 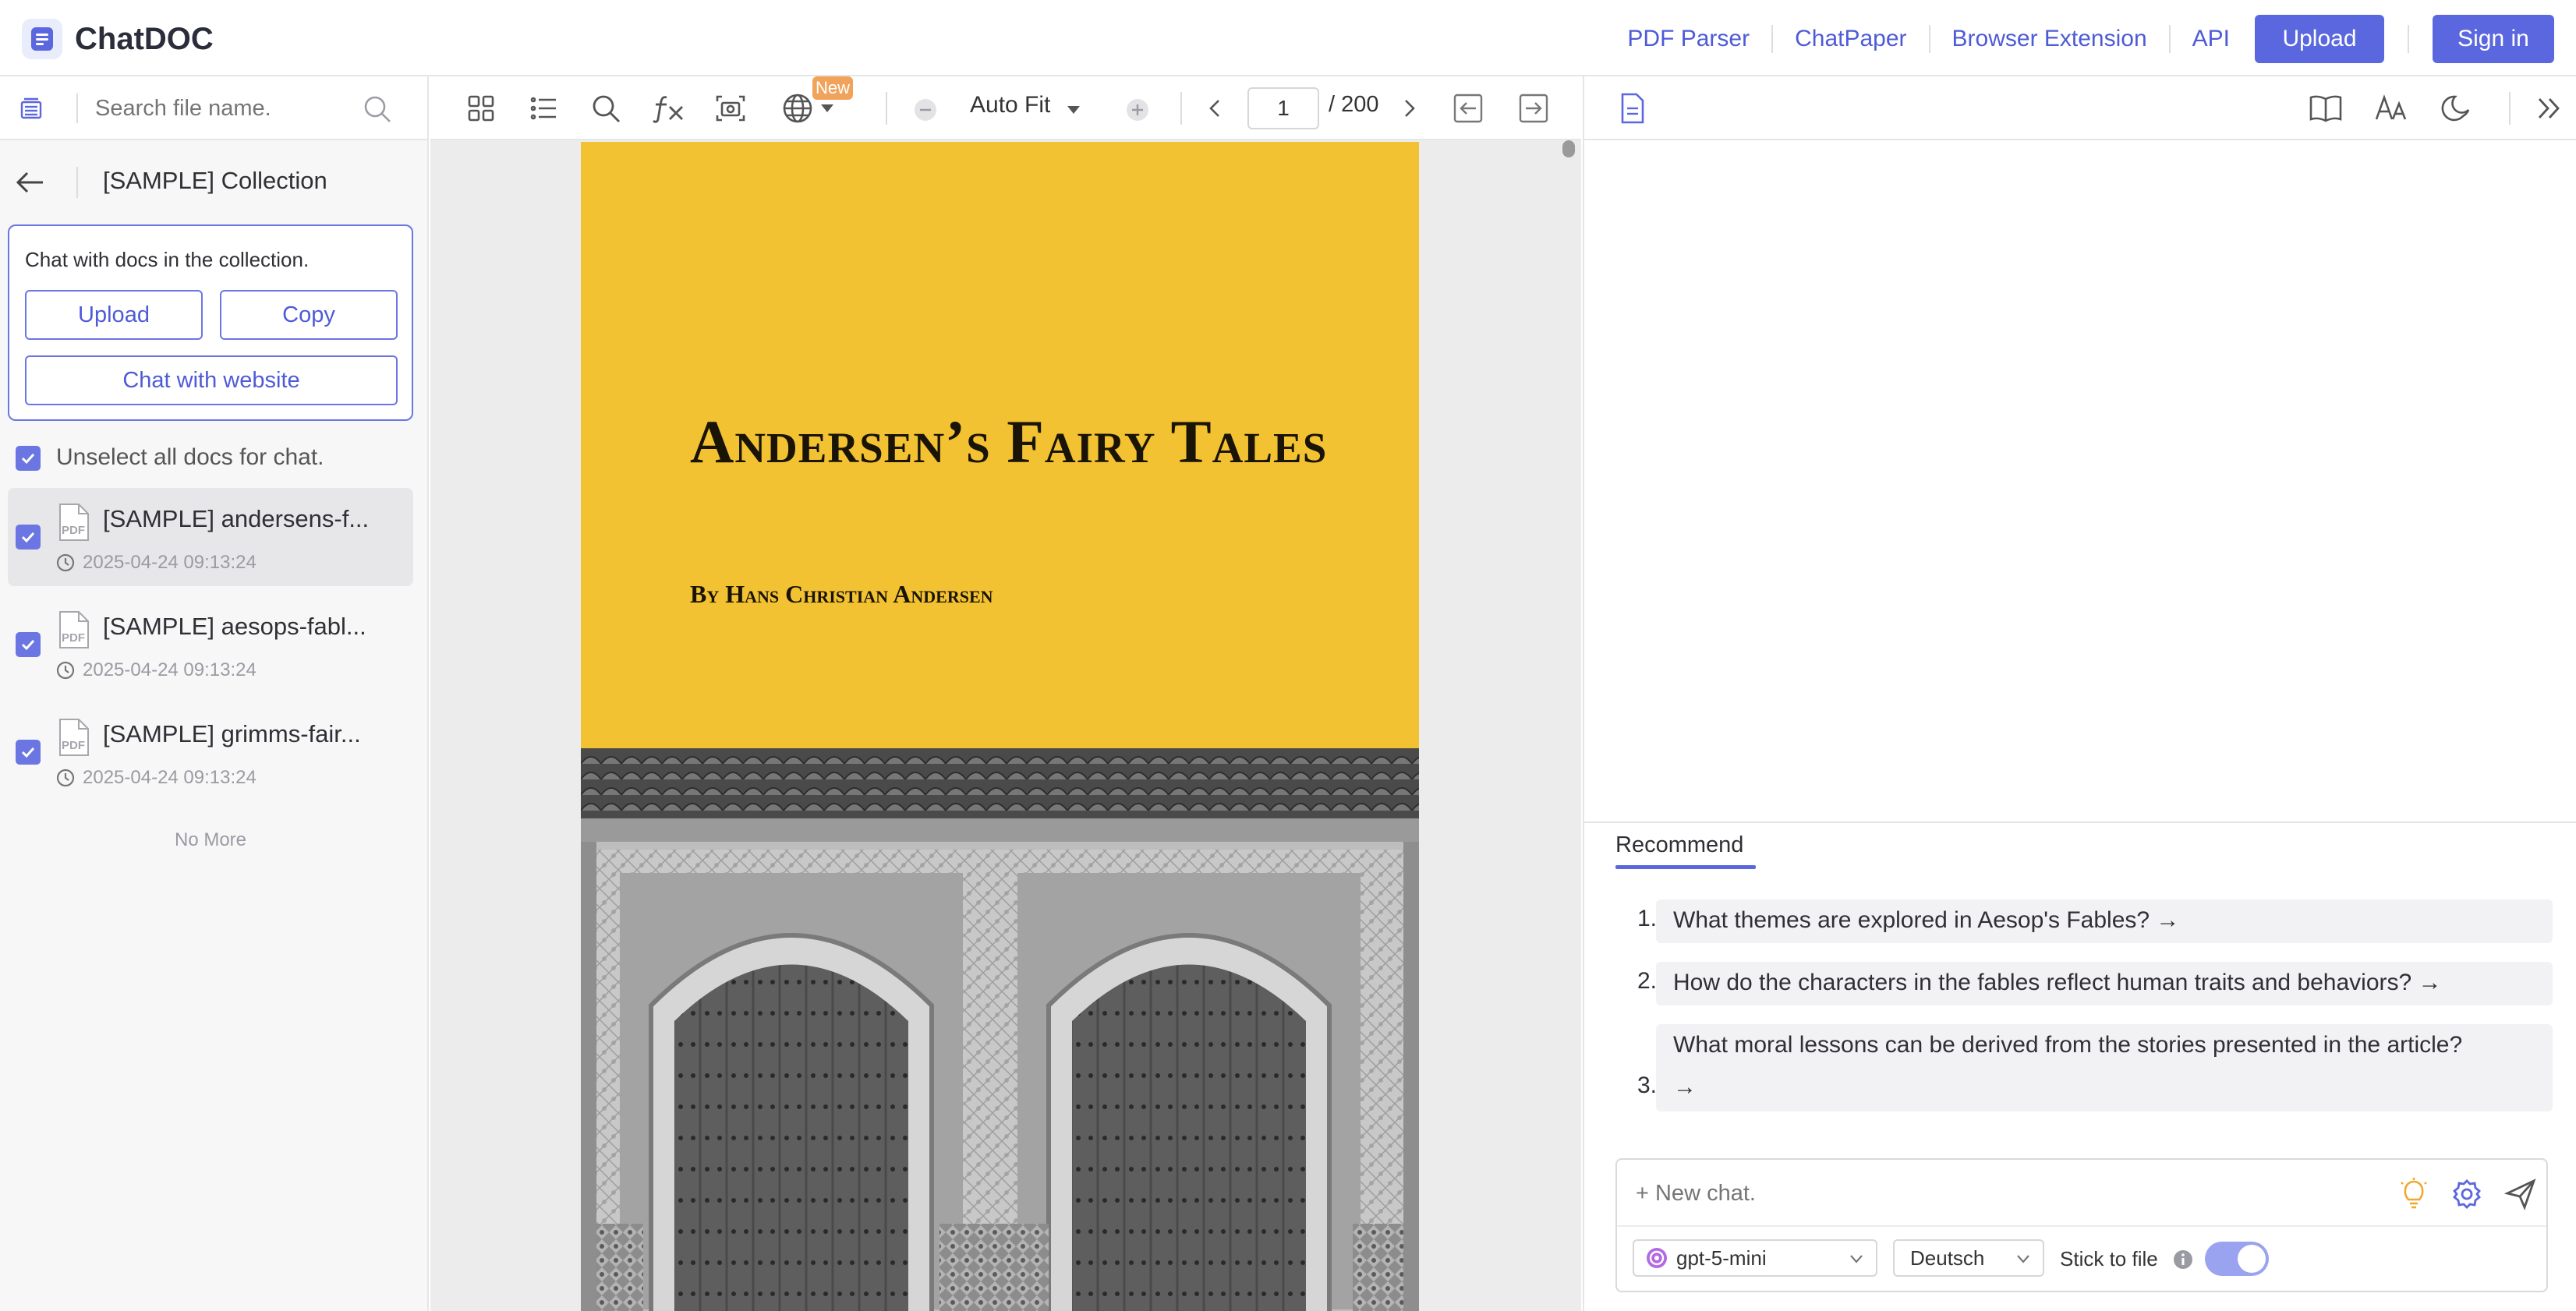 What do you see at coordinates (2414, 1194) in the screenshot?
I see `lightbulb-icon` at bounding box center [2414, 1194].